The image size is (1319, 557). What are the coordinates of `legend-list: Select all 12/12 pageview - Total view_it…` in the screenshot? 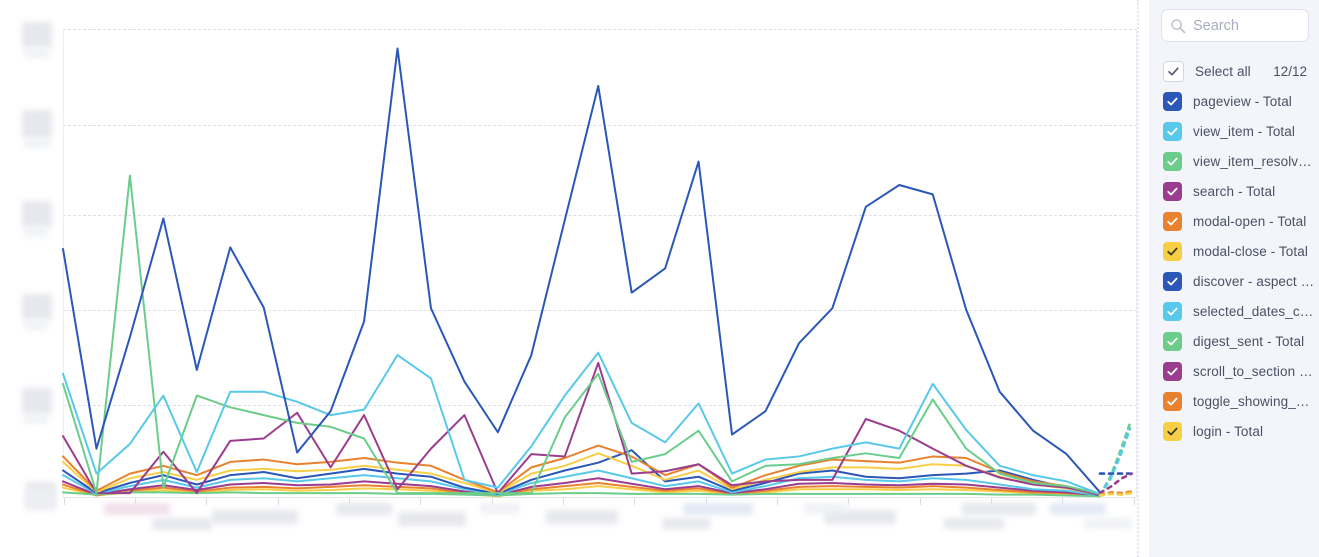 It's located at (1234, 251).